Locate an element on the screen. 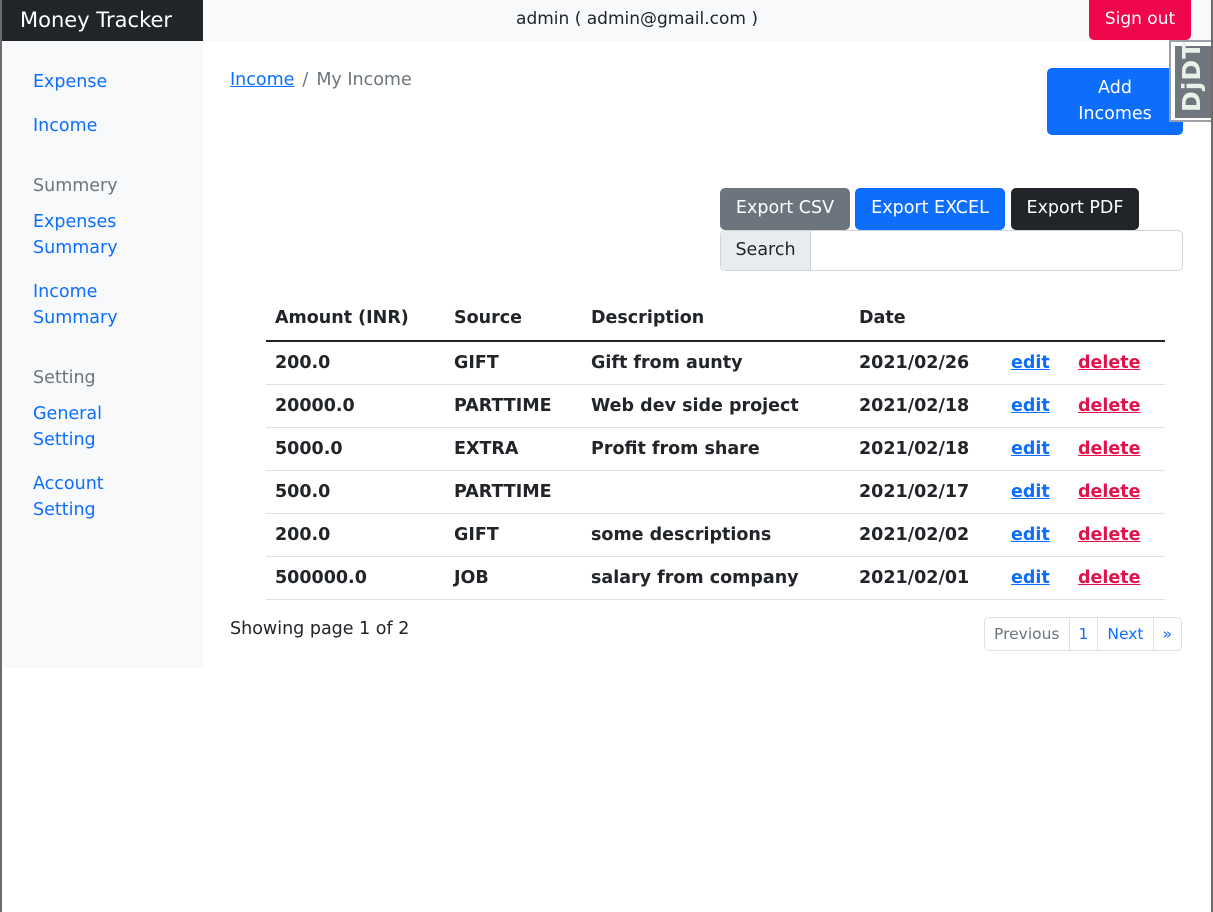 Image resolution: width=1213 pixels, height=912 pixels. debug-toolbar-handle: DjDT is located at coordinates (1190, 81).